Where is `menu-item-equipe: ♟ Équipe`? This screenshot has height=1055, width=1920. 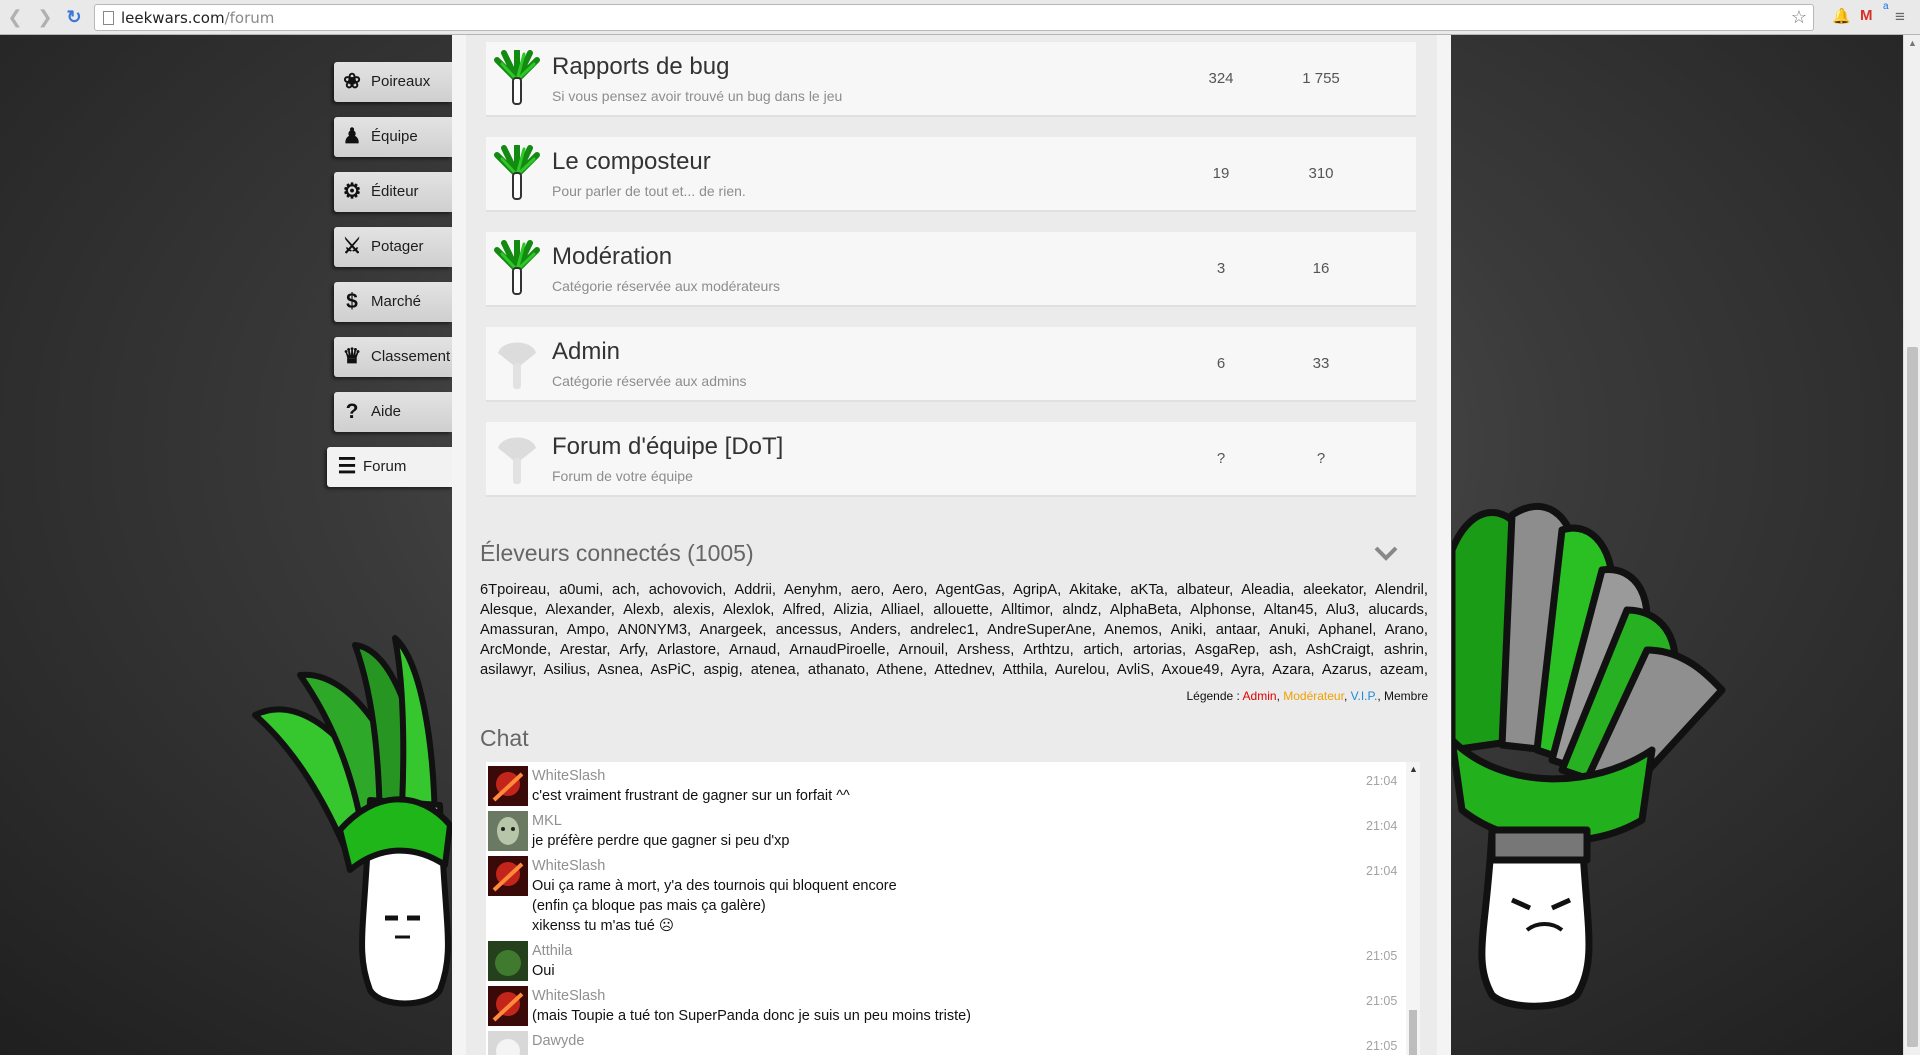 menu-item-equipe: ♟ Équipe is located at coordinates (393, 137).